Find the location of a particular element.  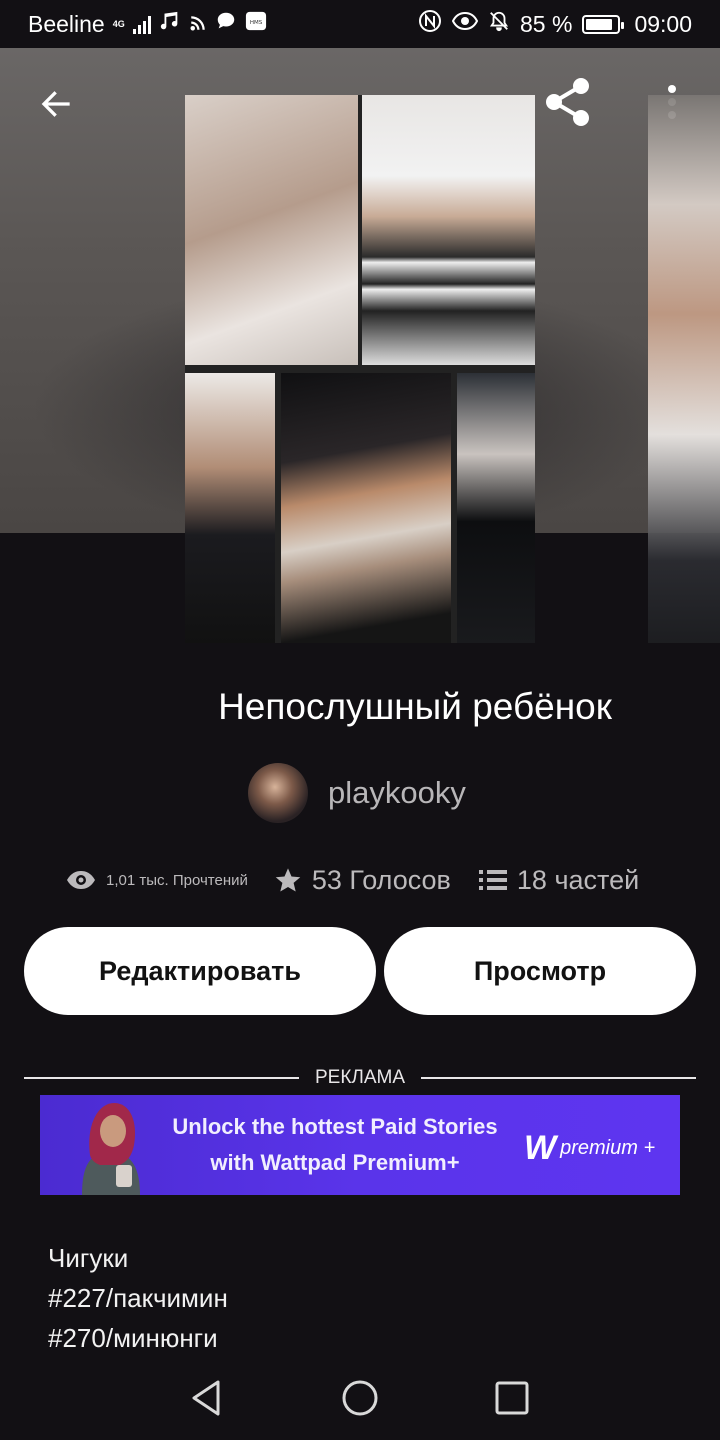

votes-count: 53 Голосов is located at coordinates (381, 879).